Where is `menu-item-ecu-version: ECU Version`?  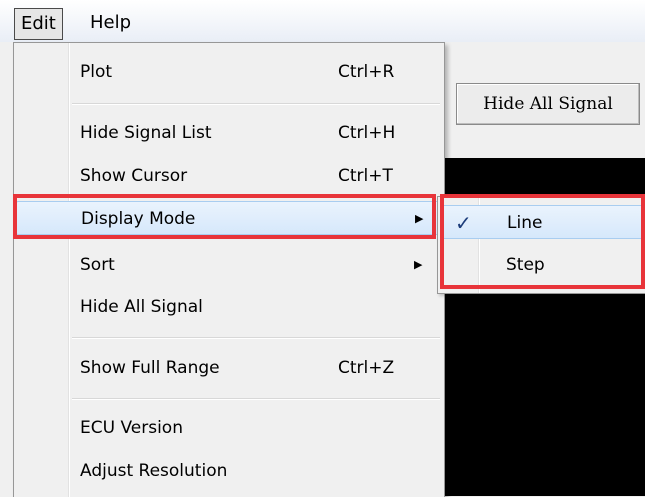
menu-item-ecu-version: ECU Version is located at coordinates (228, 428).